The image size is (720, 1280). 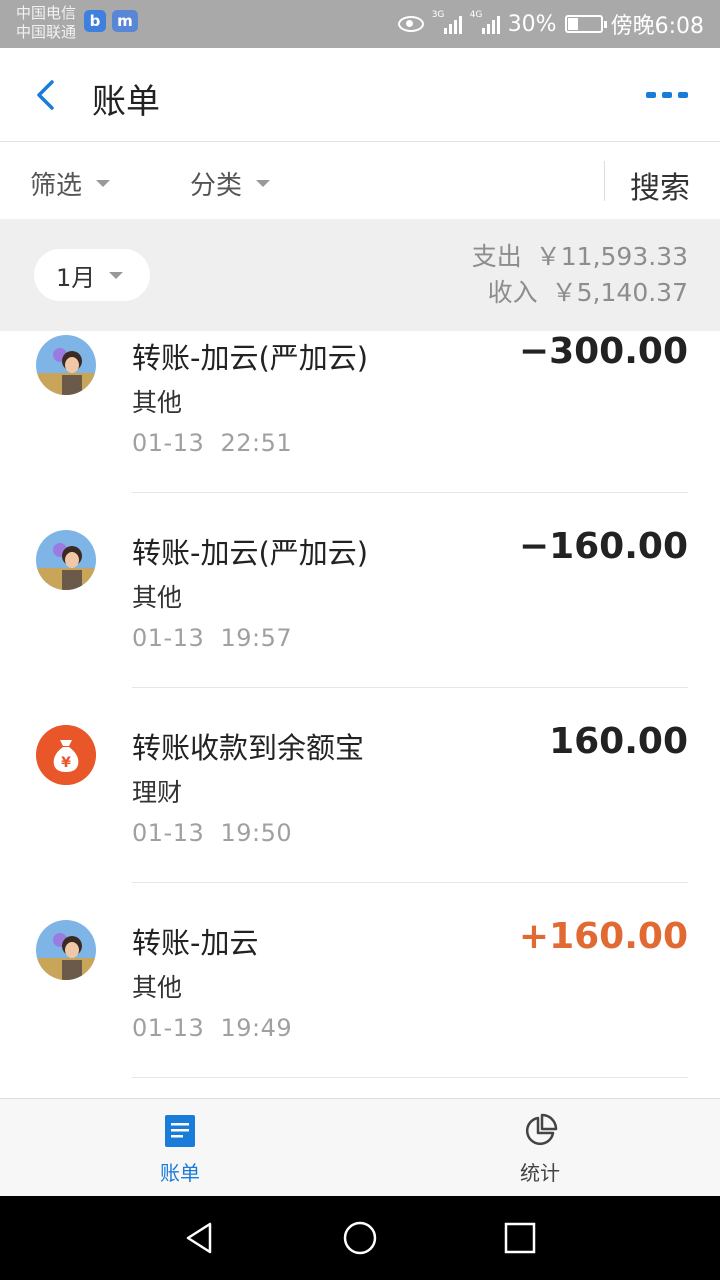 I want to click on pie-chart-icon, so click(x=541, y=1129).